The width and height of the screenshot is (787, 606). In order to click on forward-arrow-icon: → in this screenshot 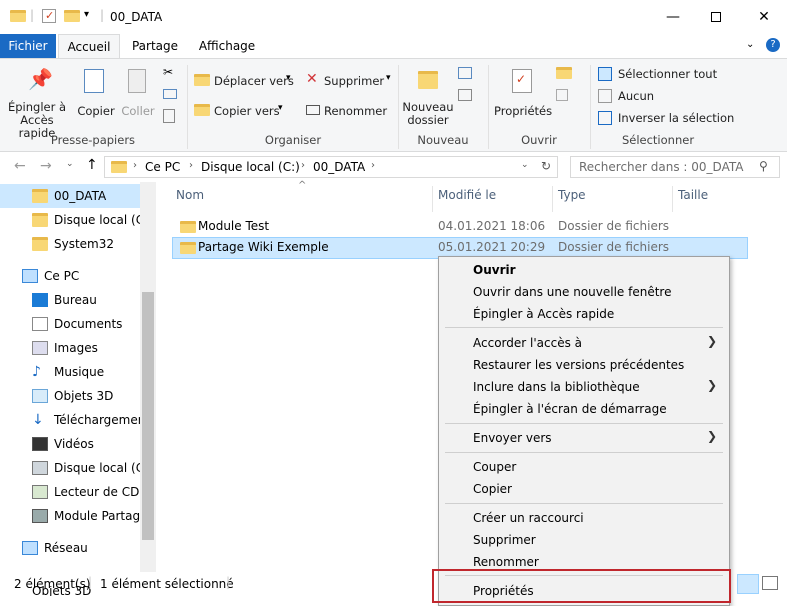, I will do `click(46, 166)`.